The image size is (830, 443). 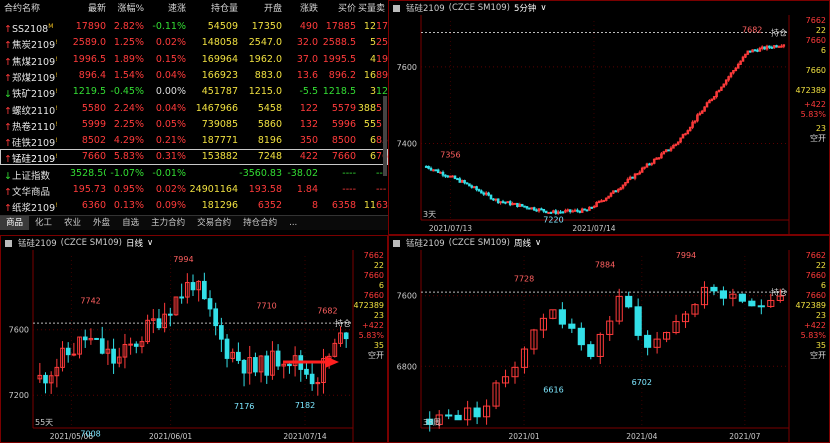 What do you see at coordinates (165, 9) in the screenshot?
I see `column-header: 速涨` at bounding box center [165, 9].